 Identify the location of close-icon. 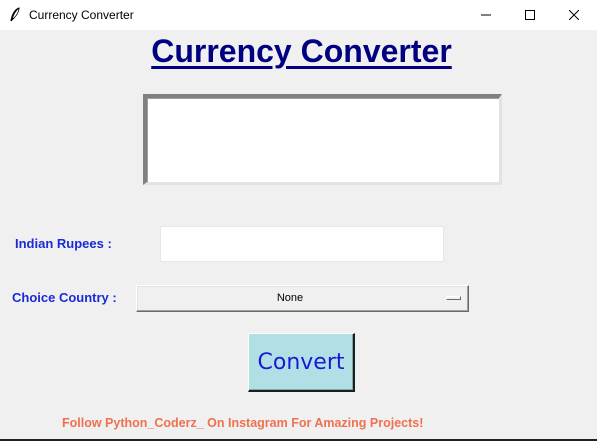
(574, 15).